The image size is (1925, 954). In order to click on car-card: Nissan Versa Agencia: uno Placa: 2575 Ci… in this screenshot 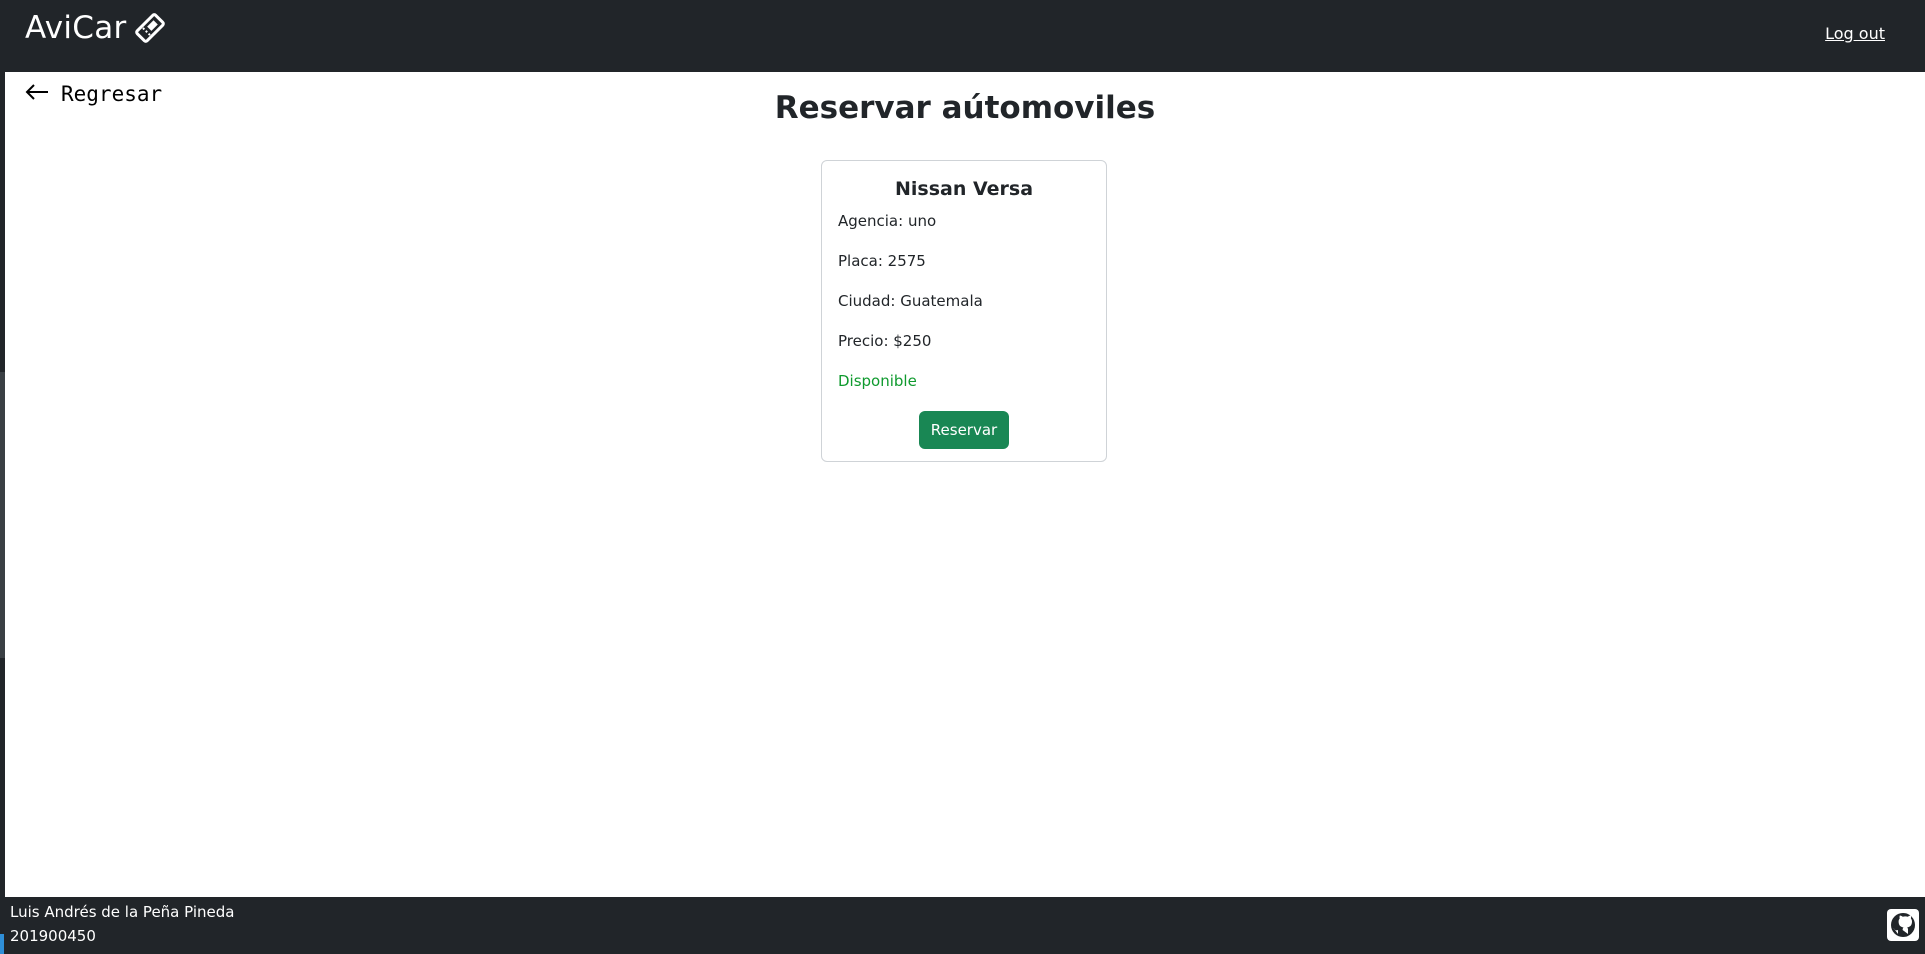, I will do `click(964, 311)`.